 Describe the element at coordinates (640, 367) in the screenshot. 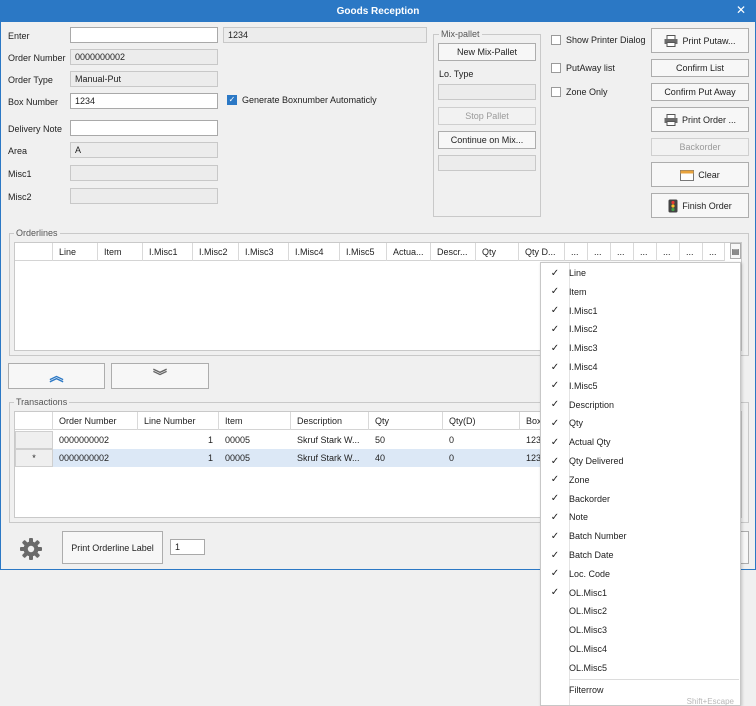

I see `menu-item-column: ✓ I.Misc4` at that location.